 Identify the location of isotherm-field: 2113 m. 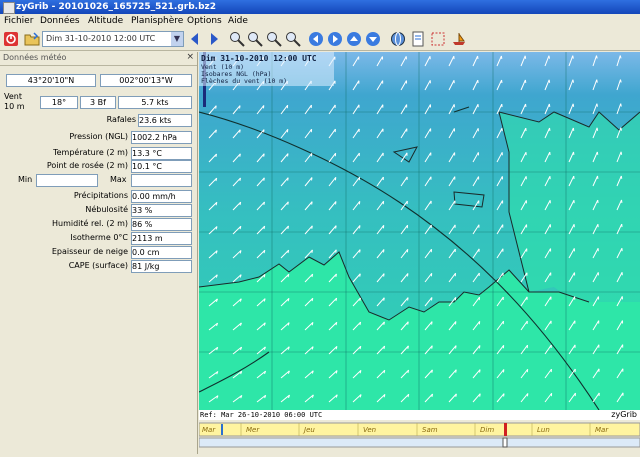
(161, 238).